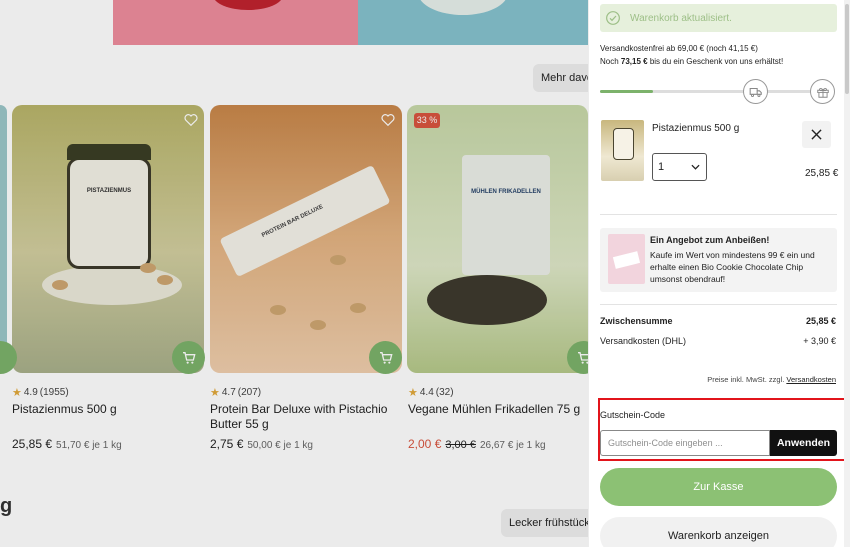  Describe the element at coordinates (718, 487) in the screenshot. I see `checkout-button: Zur Kasse` at that location.